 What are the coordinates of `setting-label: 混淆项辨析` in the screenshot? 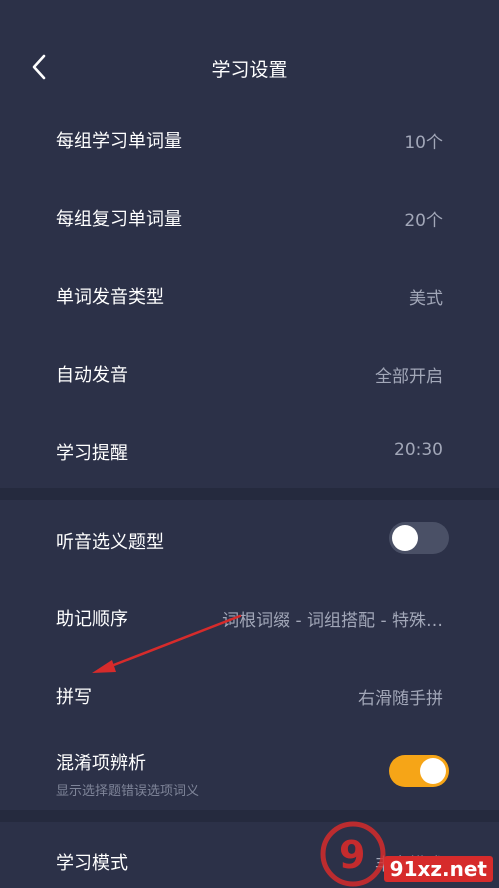 It's located at (101, 763).